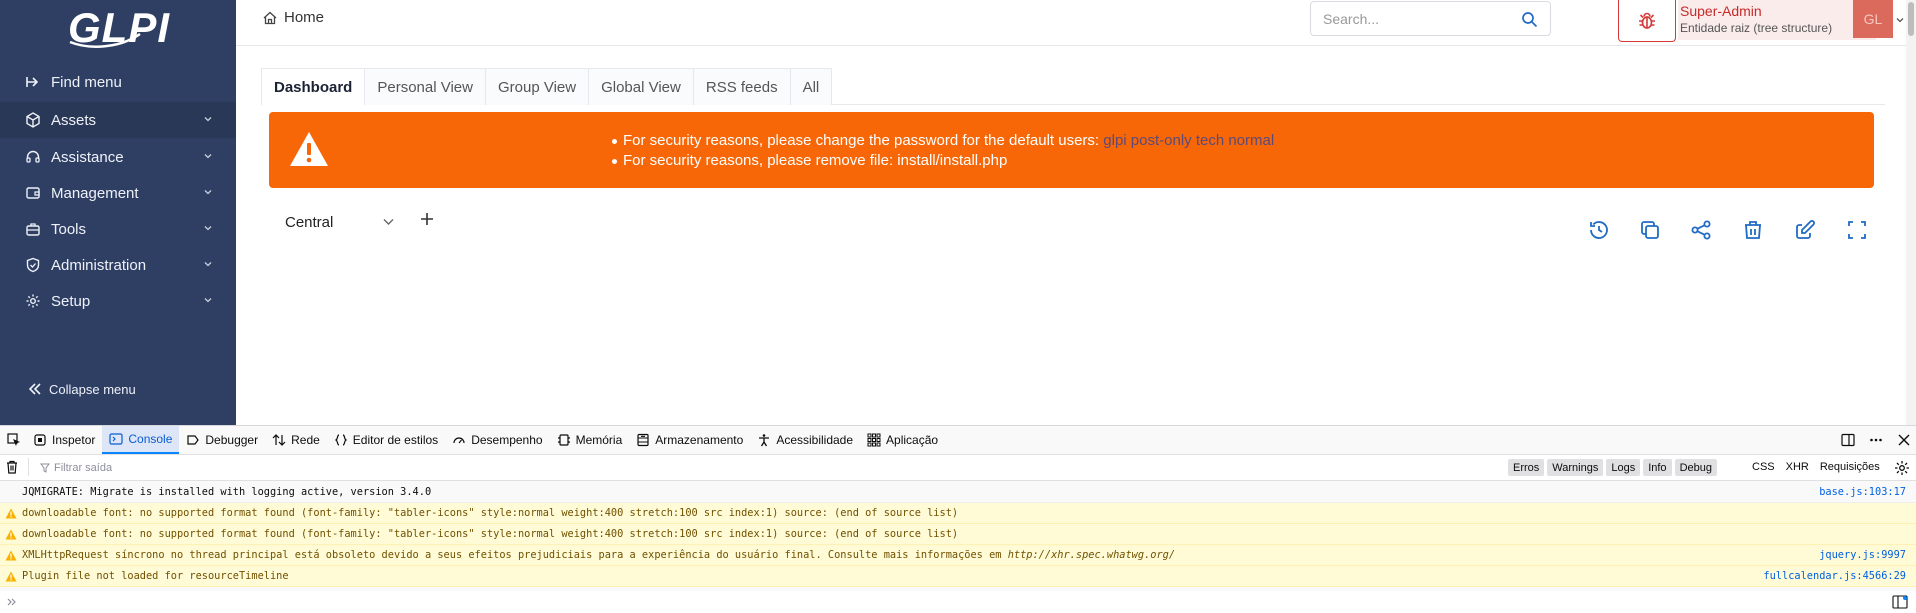 This screenshot has width=1916, height=613. Describe the element at coordinates (1701, 230) in the screenshot. I see `share-icon` at that location.